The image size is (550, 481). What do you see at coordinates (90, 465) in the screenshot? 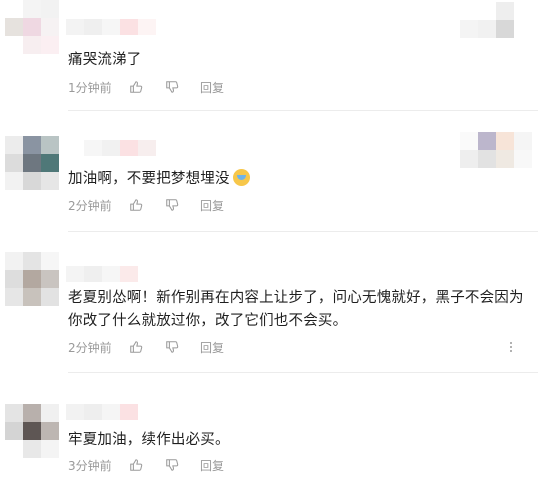
I see `comment-time: 3分钟前` at bounding box center [90, 465].